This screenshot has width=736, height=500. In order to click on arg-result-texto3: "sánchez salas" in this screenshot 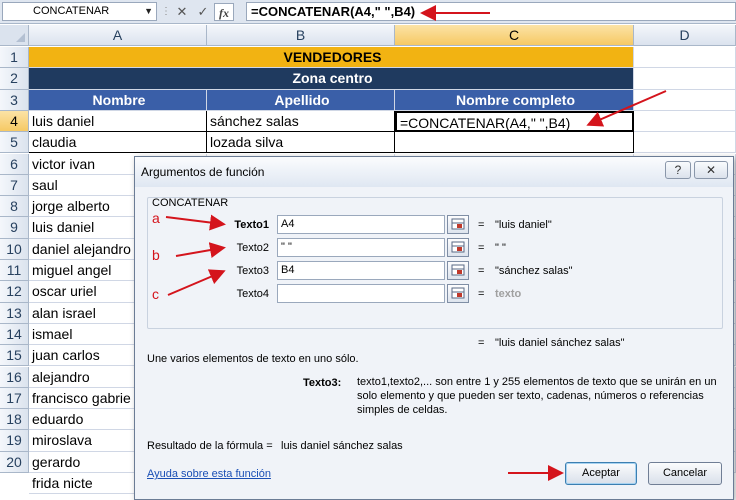, I will do `click(534, 271)`.